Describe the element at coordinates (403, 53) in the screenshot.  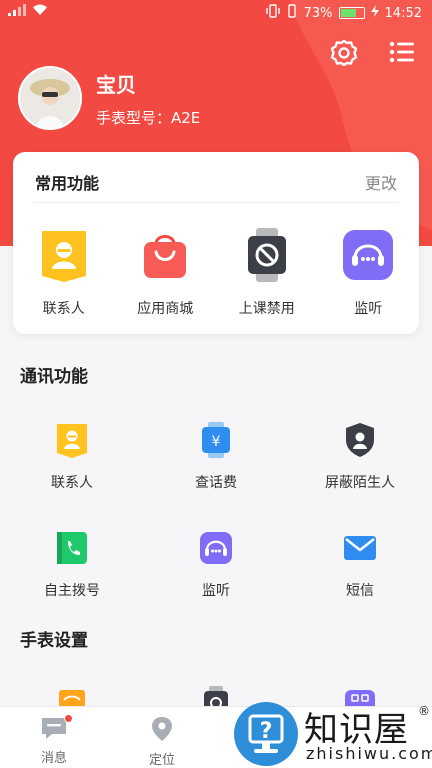
I see `menu-list-icon` at that location.